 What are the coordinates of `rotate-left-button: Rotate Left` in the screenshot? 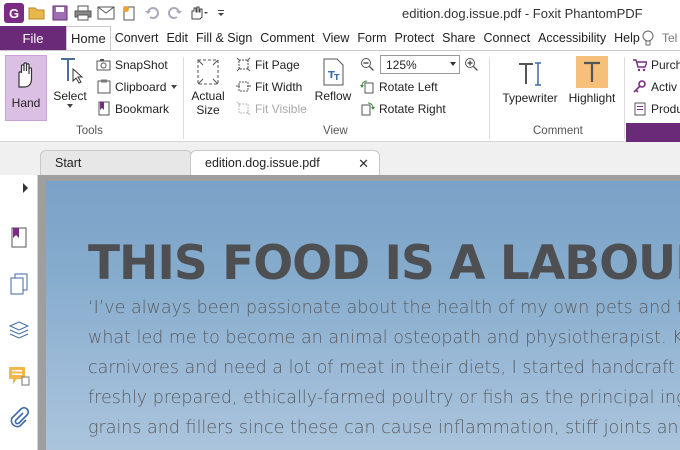 It's located at (399, 86).